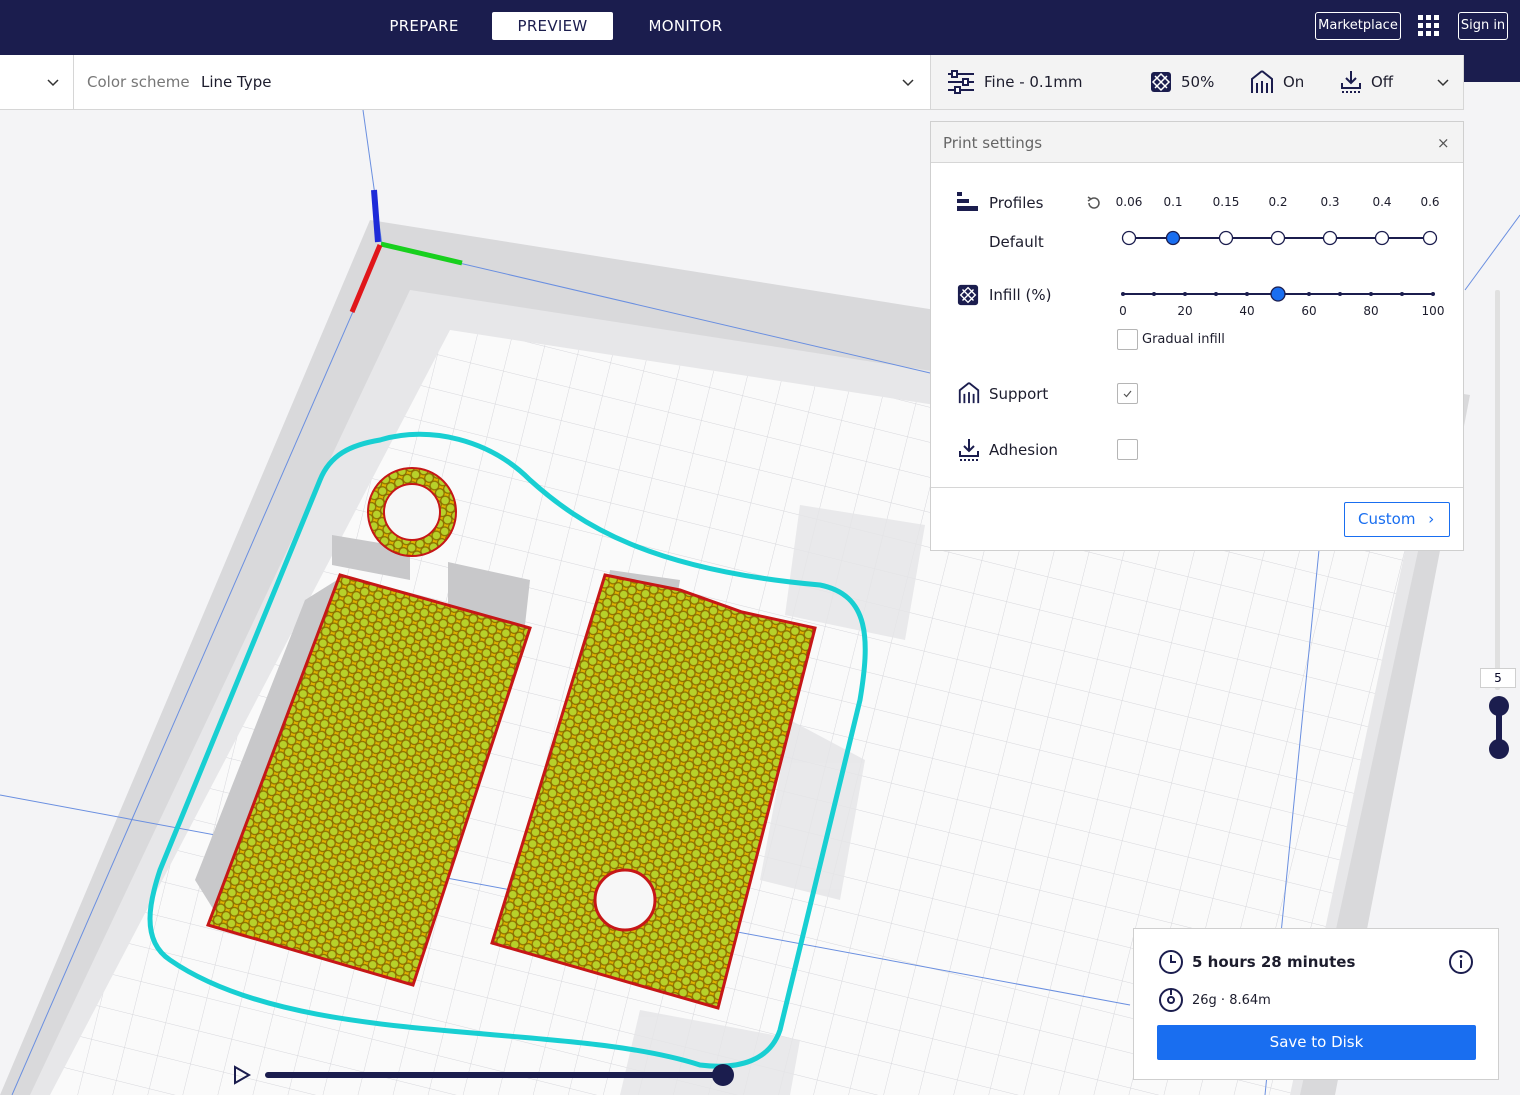  Describe the element at coordinates (1183, 339) in the screenshot. I see `gradual-infill-label: Gradual infill` at that location.